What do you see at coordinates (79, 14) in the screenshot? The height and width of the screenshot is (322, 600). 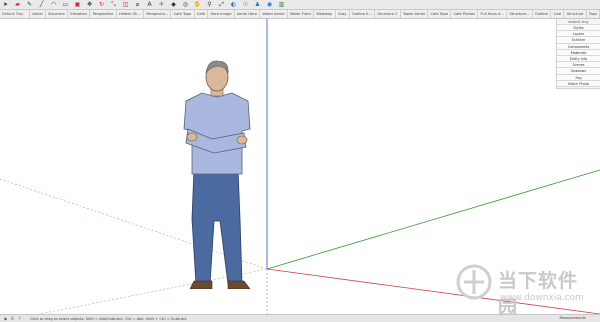 I see `tab-scene: Elevation` at bounding box center [79, 14].